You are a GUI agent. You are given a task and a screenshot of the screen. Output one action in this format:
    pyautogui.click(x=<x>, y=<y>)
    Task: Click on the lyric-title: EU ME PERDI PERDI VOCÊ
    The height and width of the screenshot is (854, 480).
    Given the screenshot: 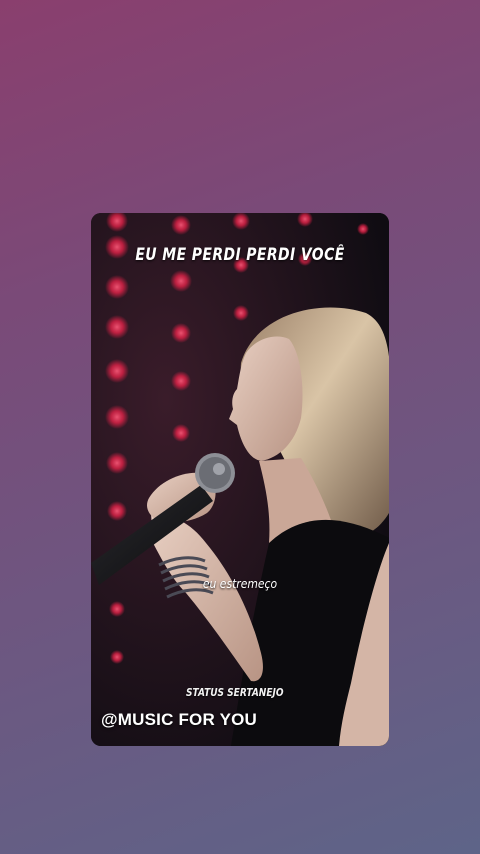 What is the action you would take?
    pyautogui.click(x=240, y=255)
    